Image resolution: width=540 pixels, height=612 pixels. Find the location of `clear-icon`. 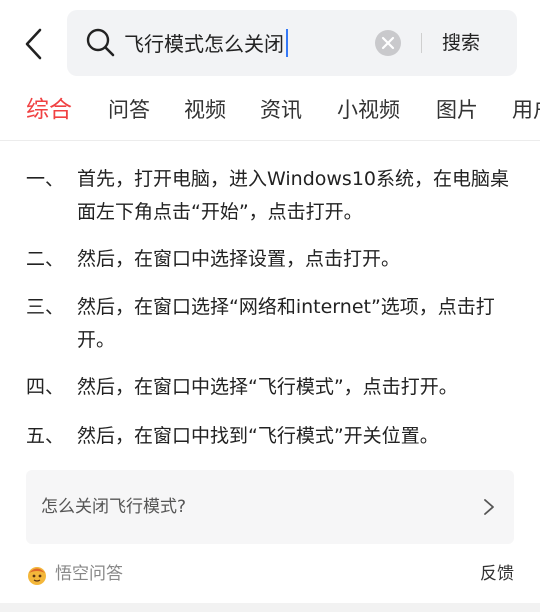

clear-icon is located at coordinates (388, 43).